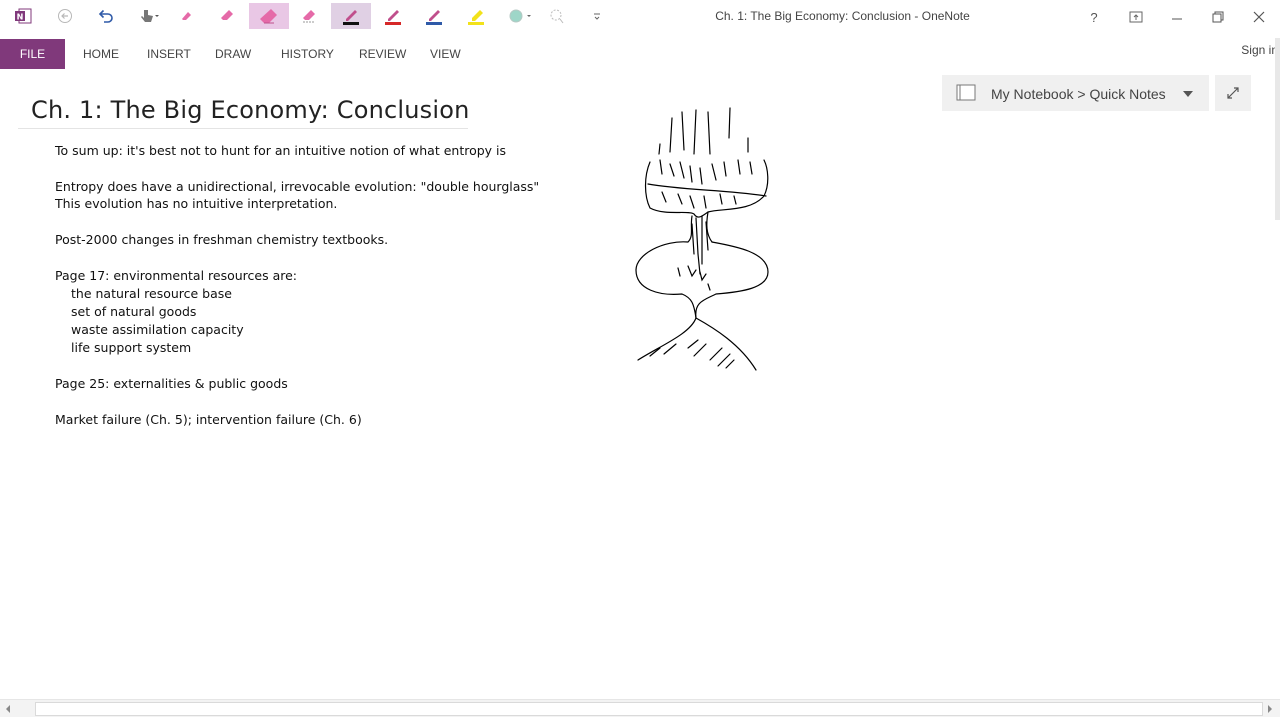 This screenshot has height=720, width=1280. What do you see at coordinates (149, 16) in the screenshot?
I see `touch-mode-icon` at bounding box center [149, 16].